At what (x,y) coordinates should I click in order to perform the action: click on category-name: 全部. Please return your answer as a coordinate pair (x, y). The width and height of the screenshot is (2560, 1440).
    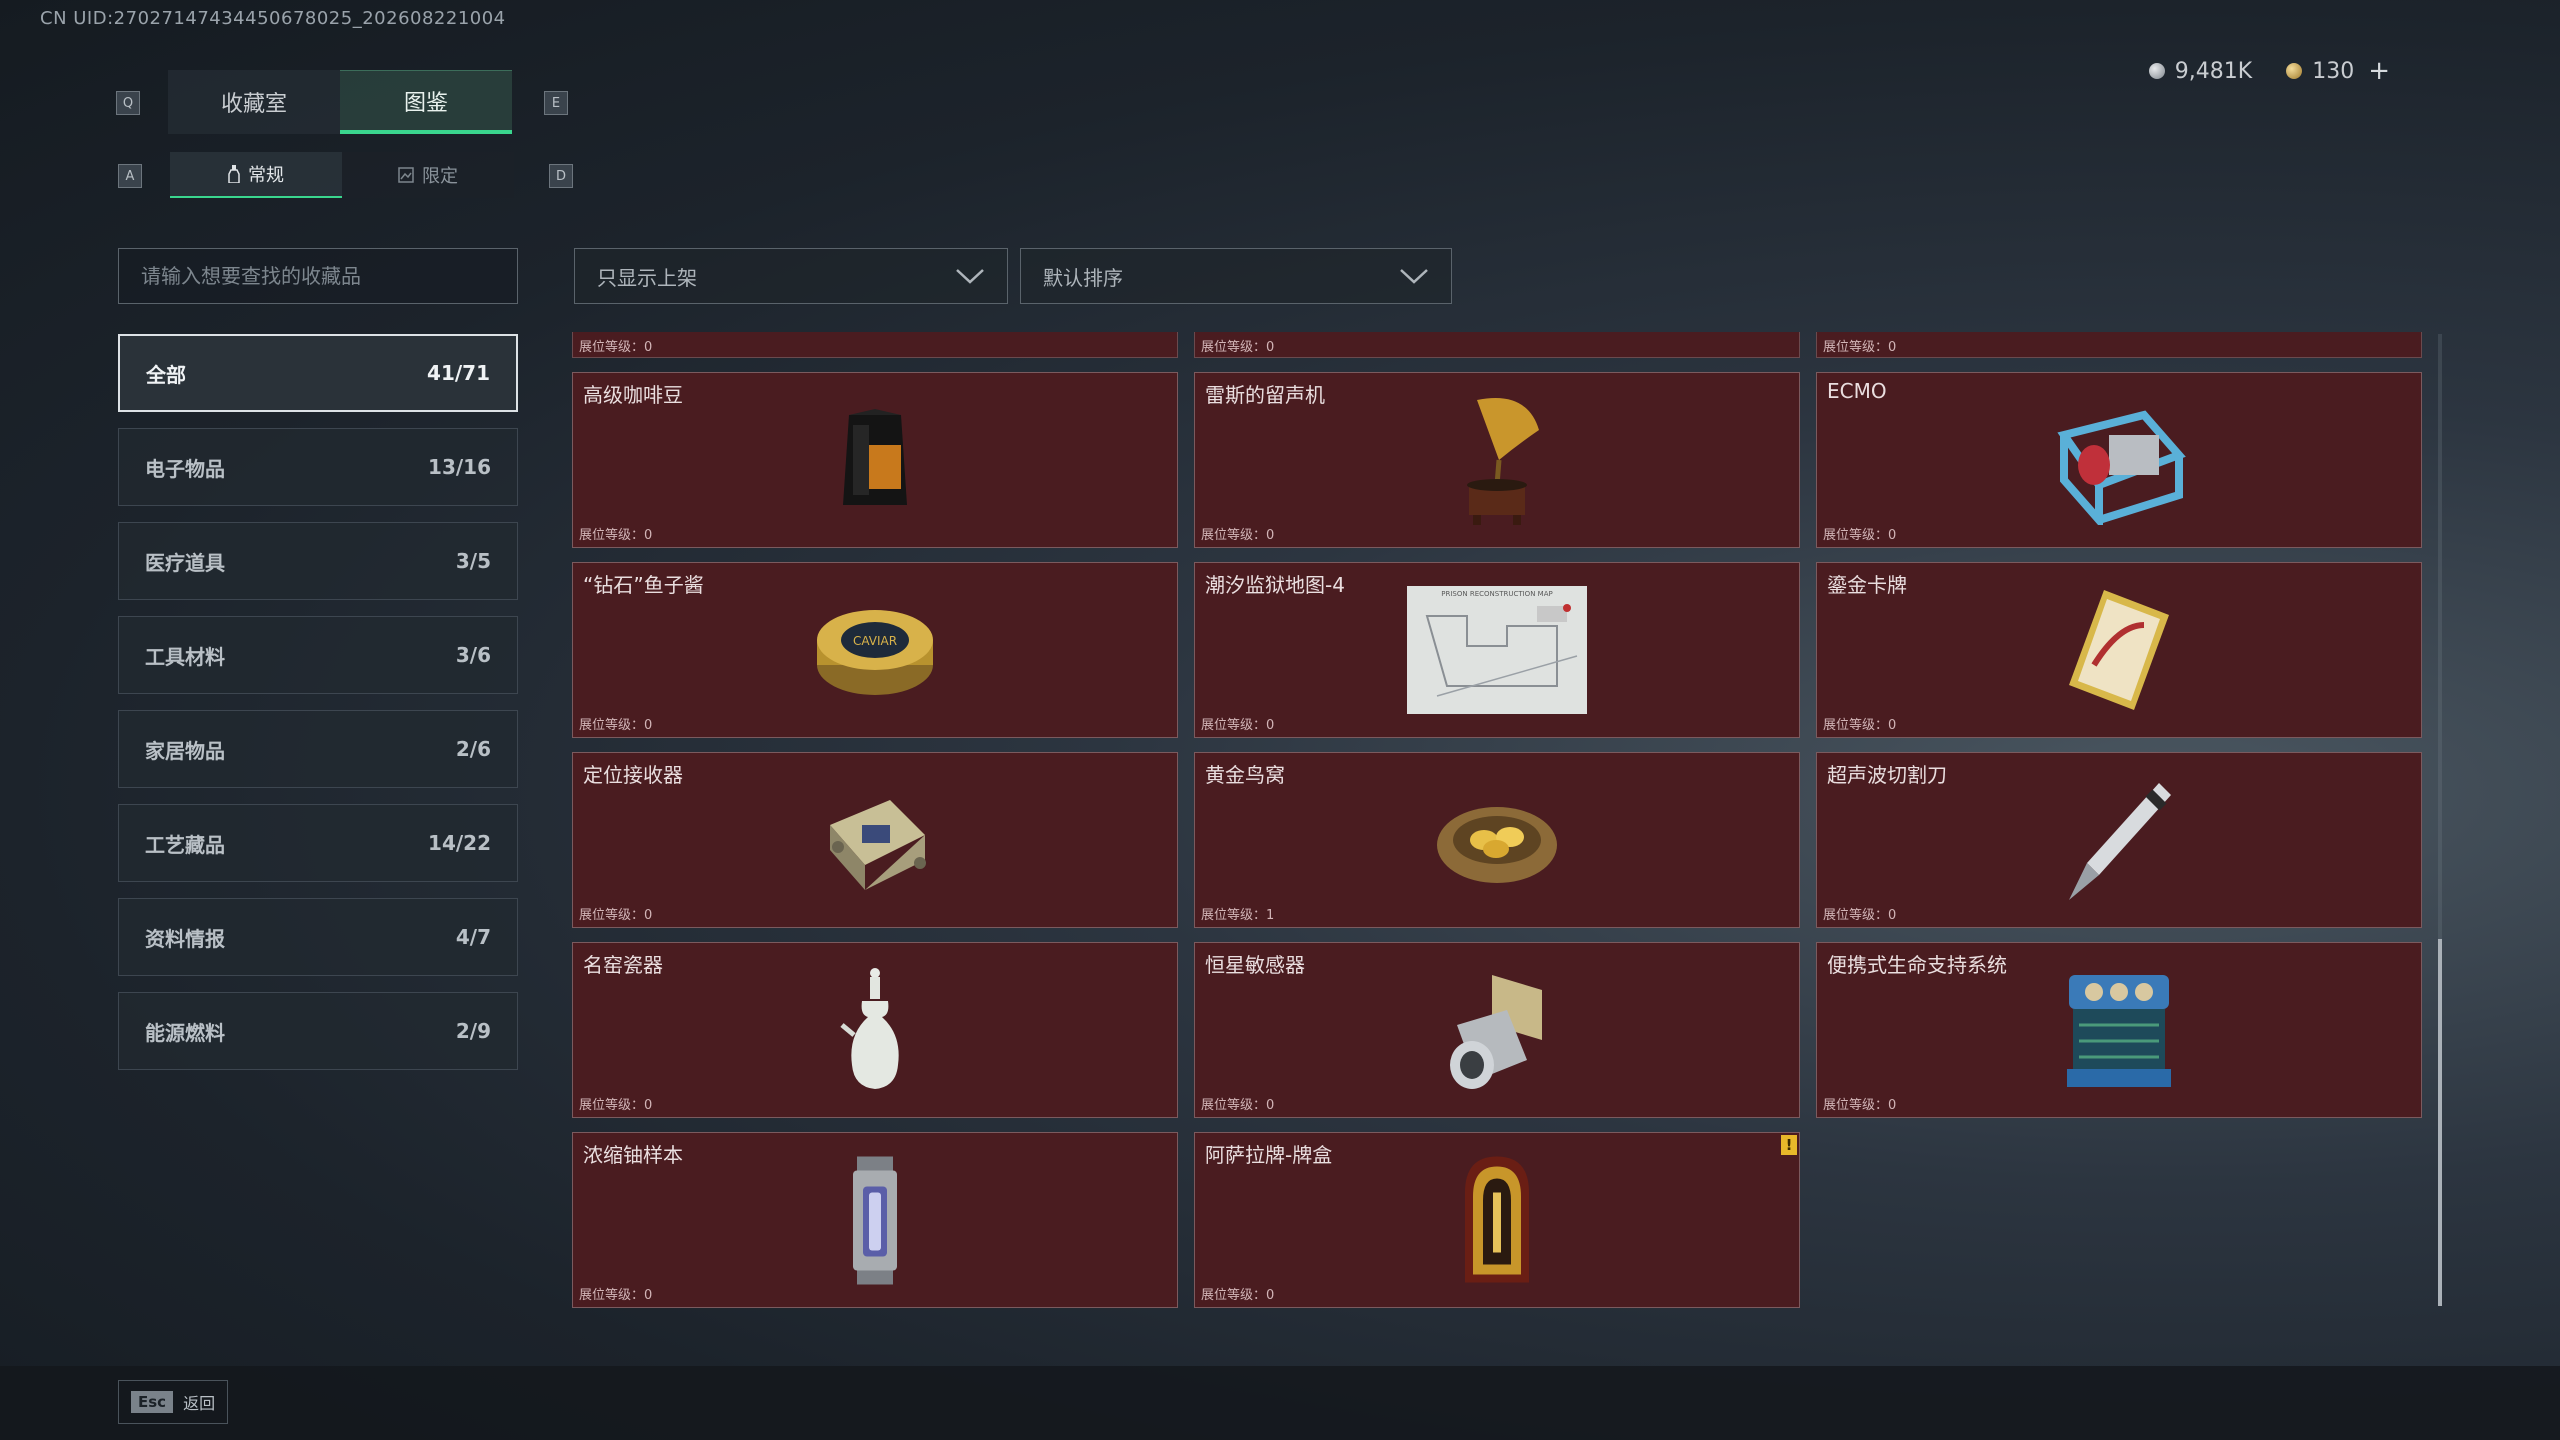
    Looking at the image, I should click on (166, 374).